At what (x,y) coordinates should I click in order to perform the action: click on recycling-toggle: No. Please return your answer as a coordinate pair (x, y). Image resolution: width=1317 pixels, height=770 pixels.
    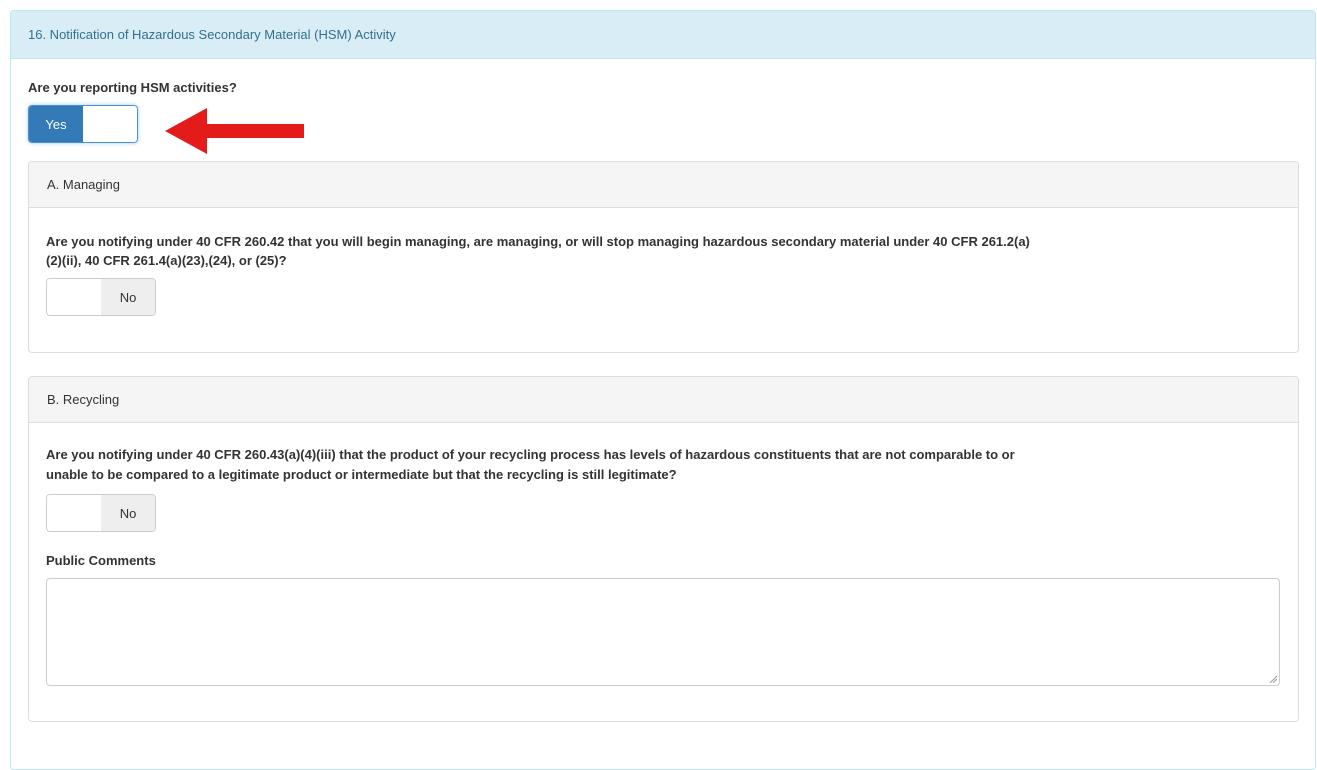
    Looking at the image, I should click on (101, 513).